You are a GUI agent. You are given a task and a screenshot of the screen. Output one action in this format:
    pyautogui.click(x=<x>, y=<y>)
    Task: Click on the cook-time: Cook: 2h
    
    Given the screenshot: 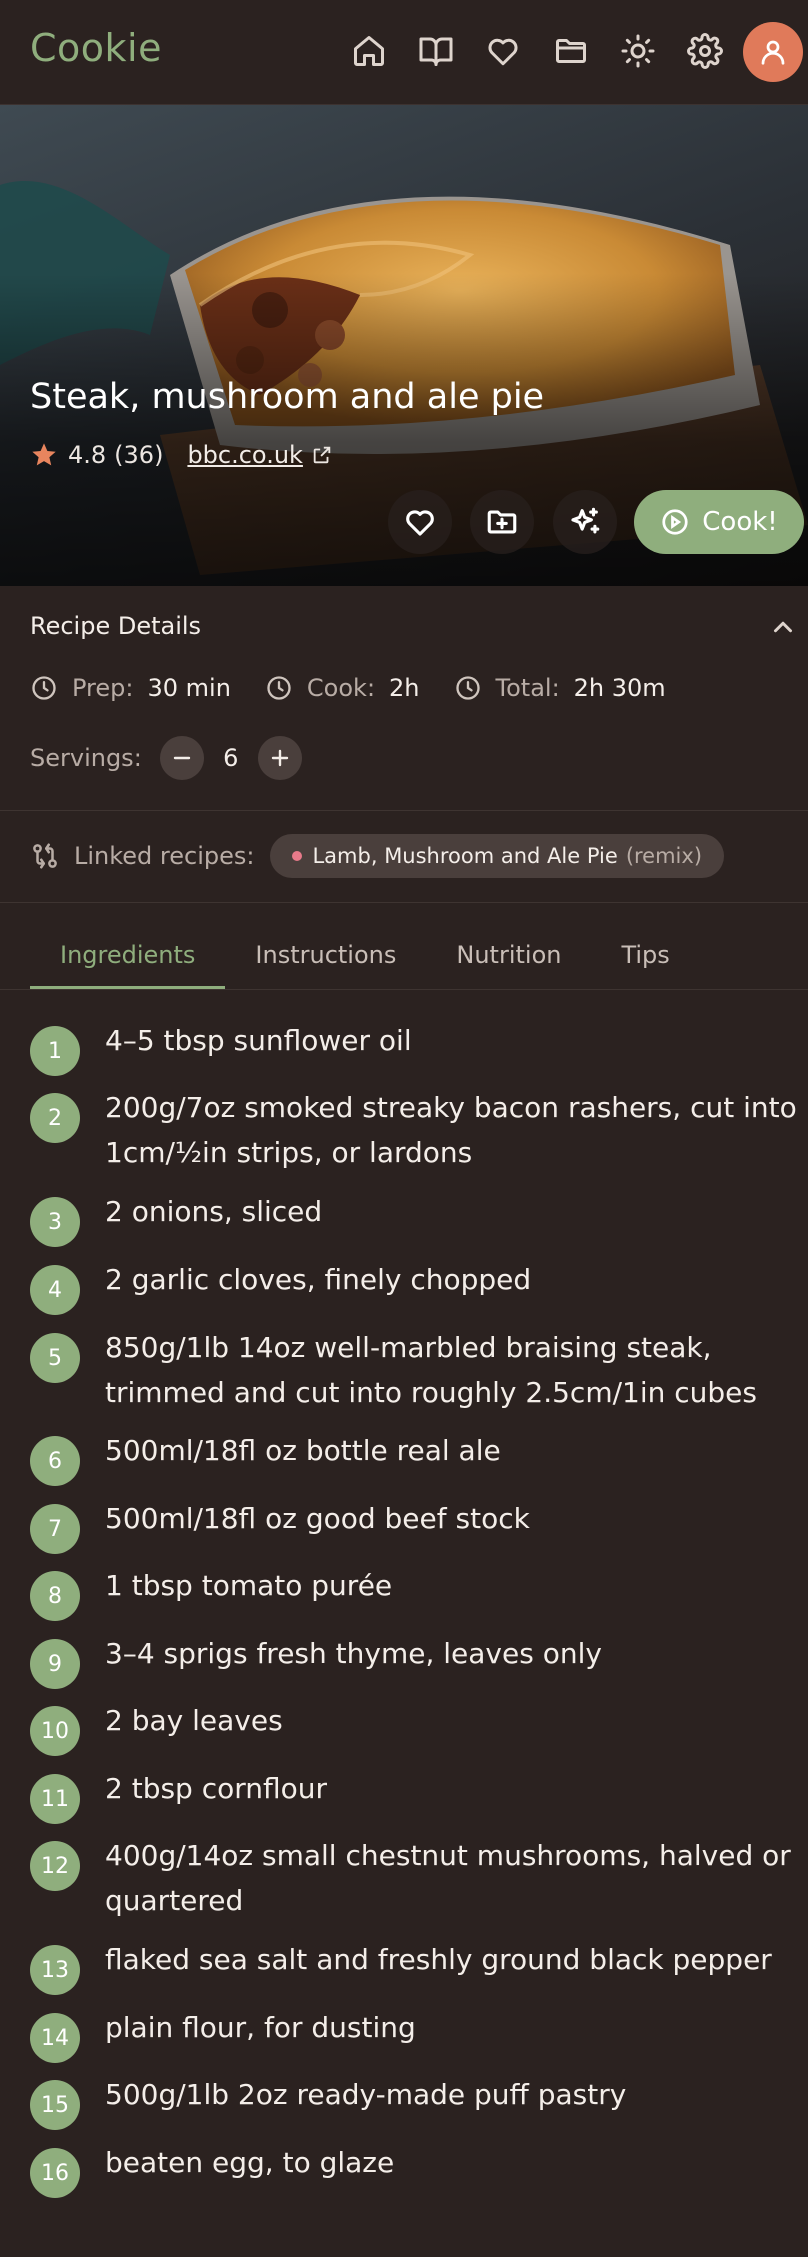 What is the action you would take?
    pyautogui.click(x=342, y=688)
    